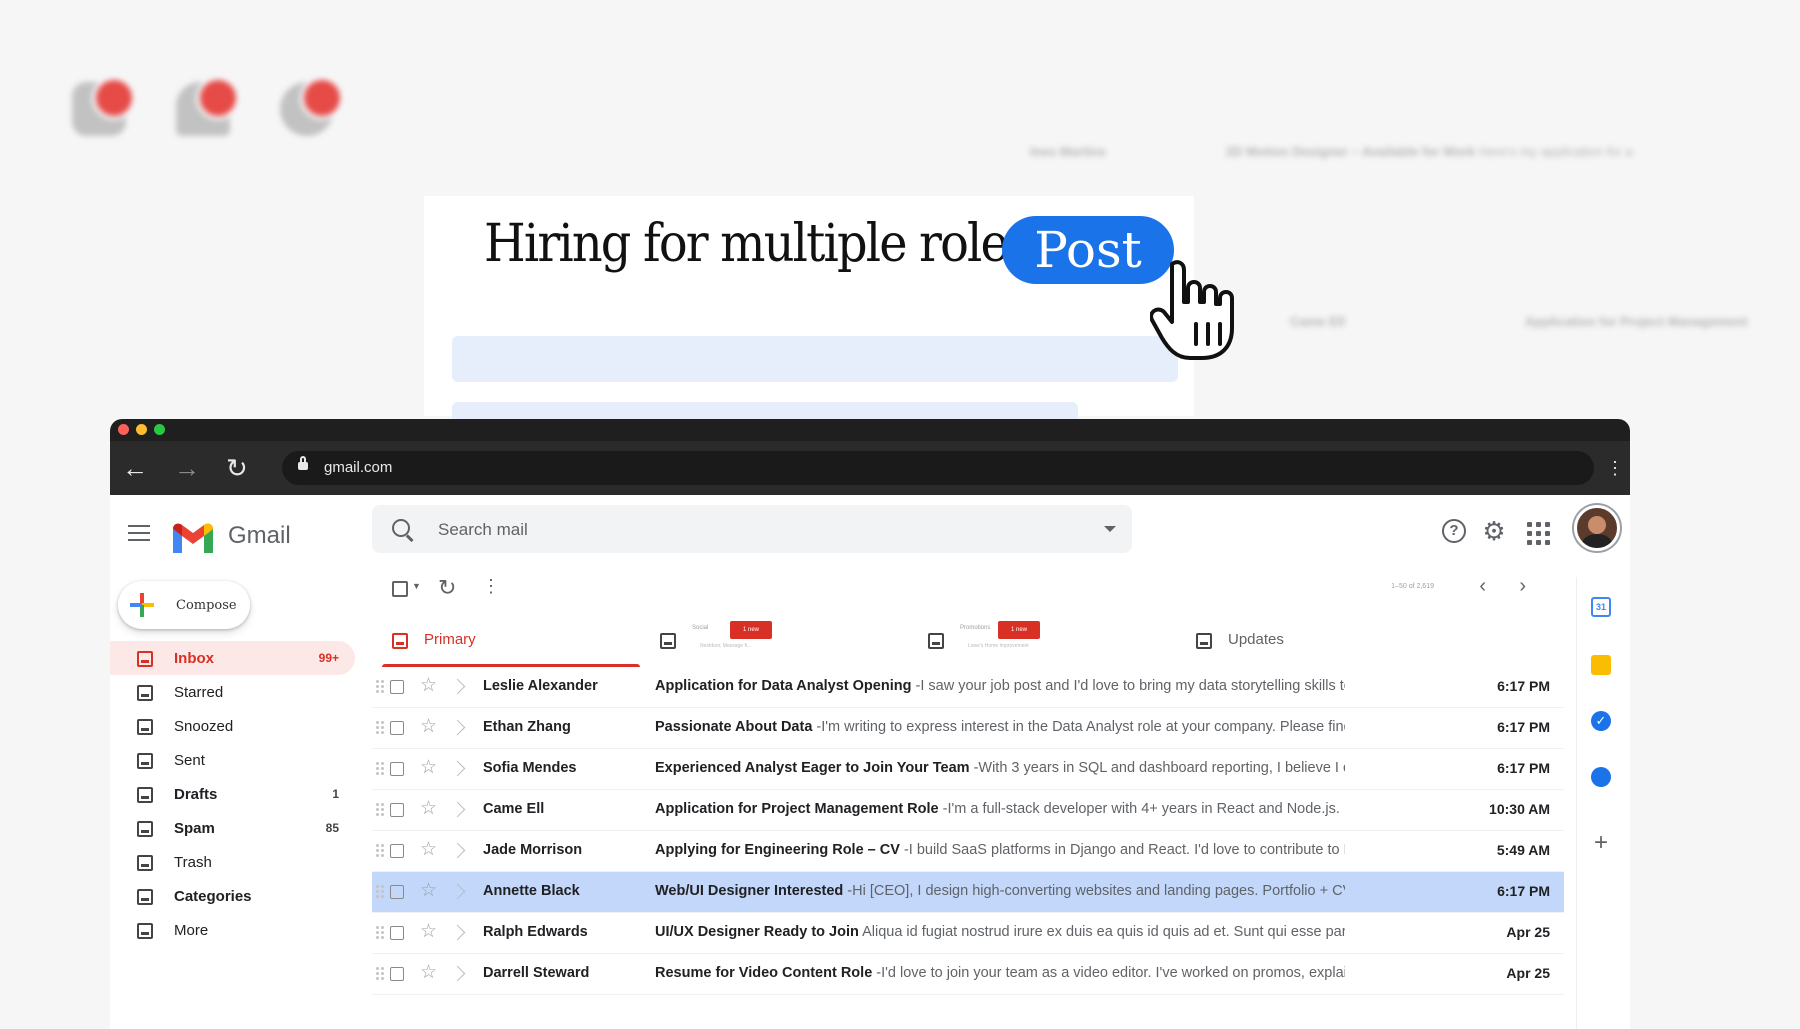  Describe the element at coordinates (139, 535) in the screenshot. I see `main-menu-icon` at that location.